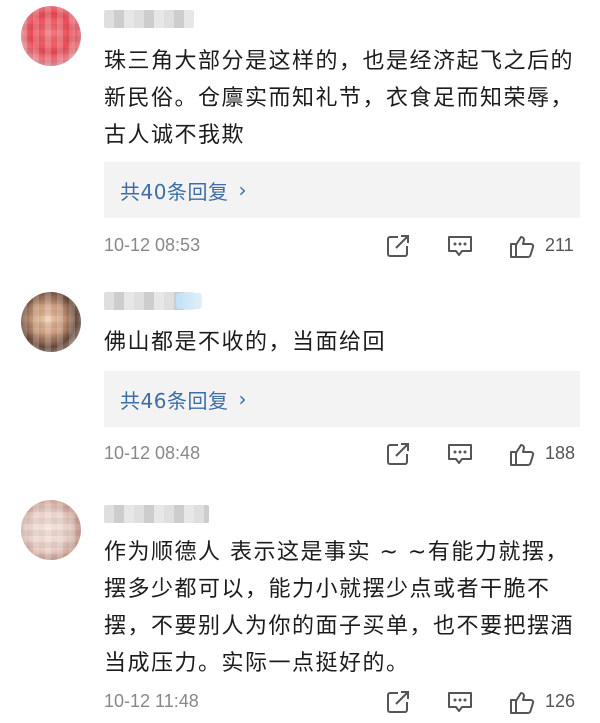  Describe the element at coordinates (151, 701) in the screenshot. I see `comment-time: 10-12 11:48` at that location.